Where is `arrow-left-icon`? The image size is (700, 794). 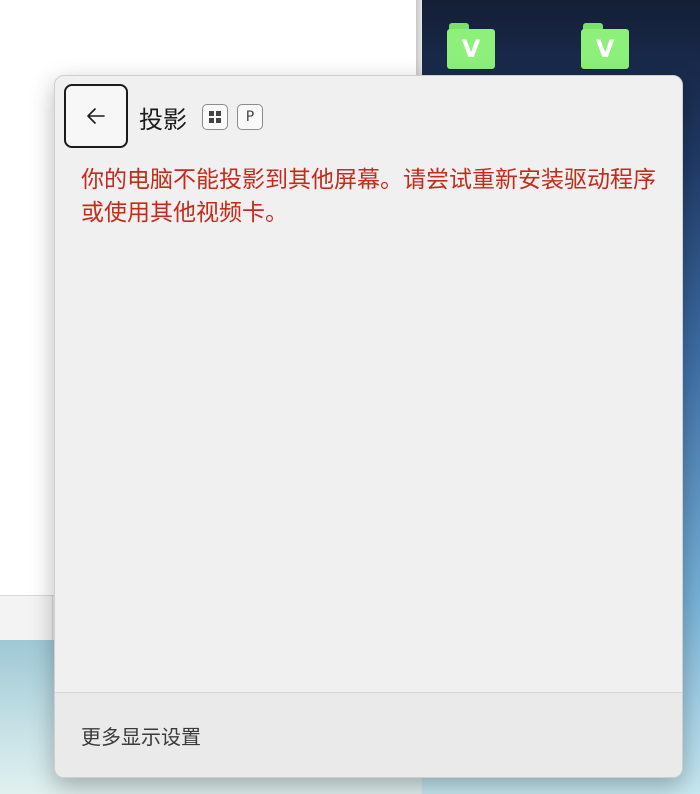 arrow-left-icon is located at coordinates (96, 116).